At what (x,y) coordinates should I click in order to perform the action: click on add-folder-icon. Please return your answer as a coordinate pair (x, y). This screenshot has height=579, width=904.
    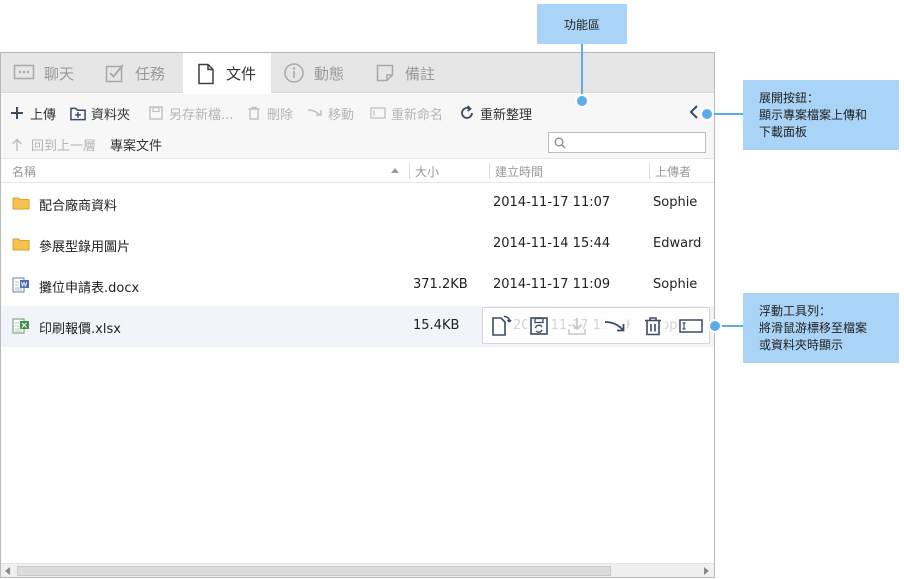
    Looking at the image, I should click on (78, 113).